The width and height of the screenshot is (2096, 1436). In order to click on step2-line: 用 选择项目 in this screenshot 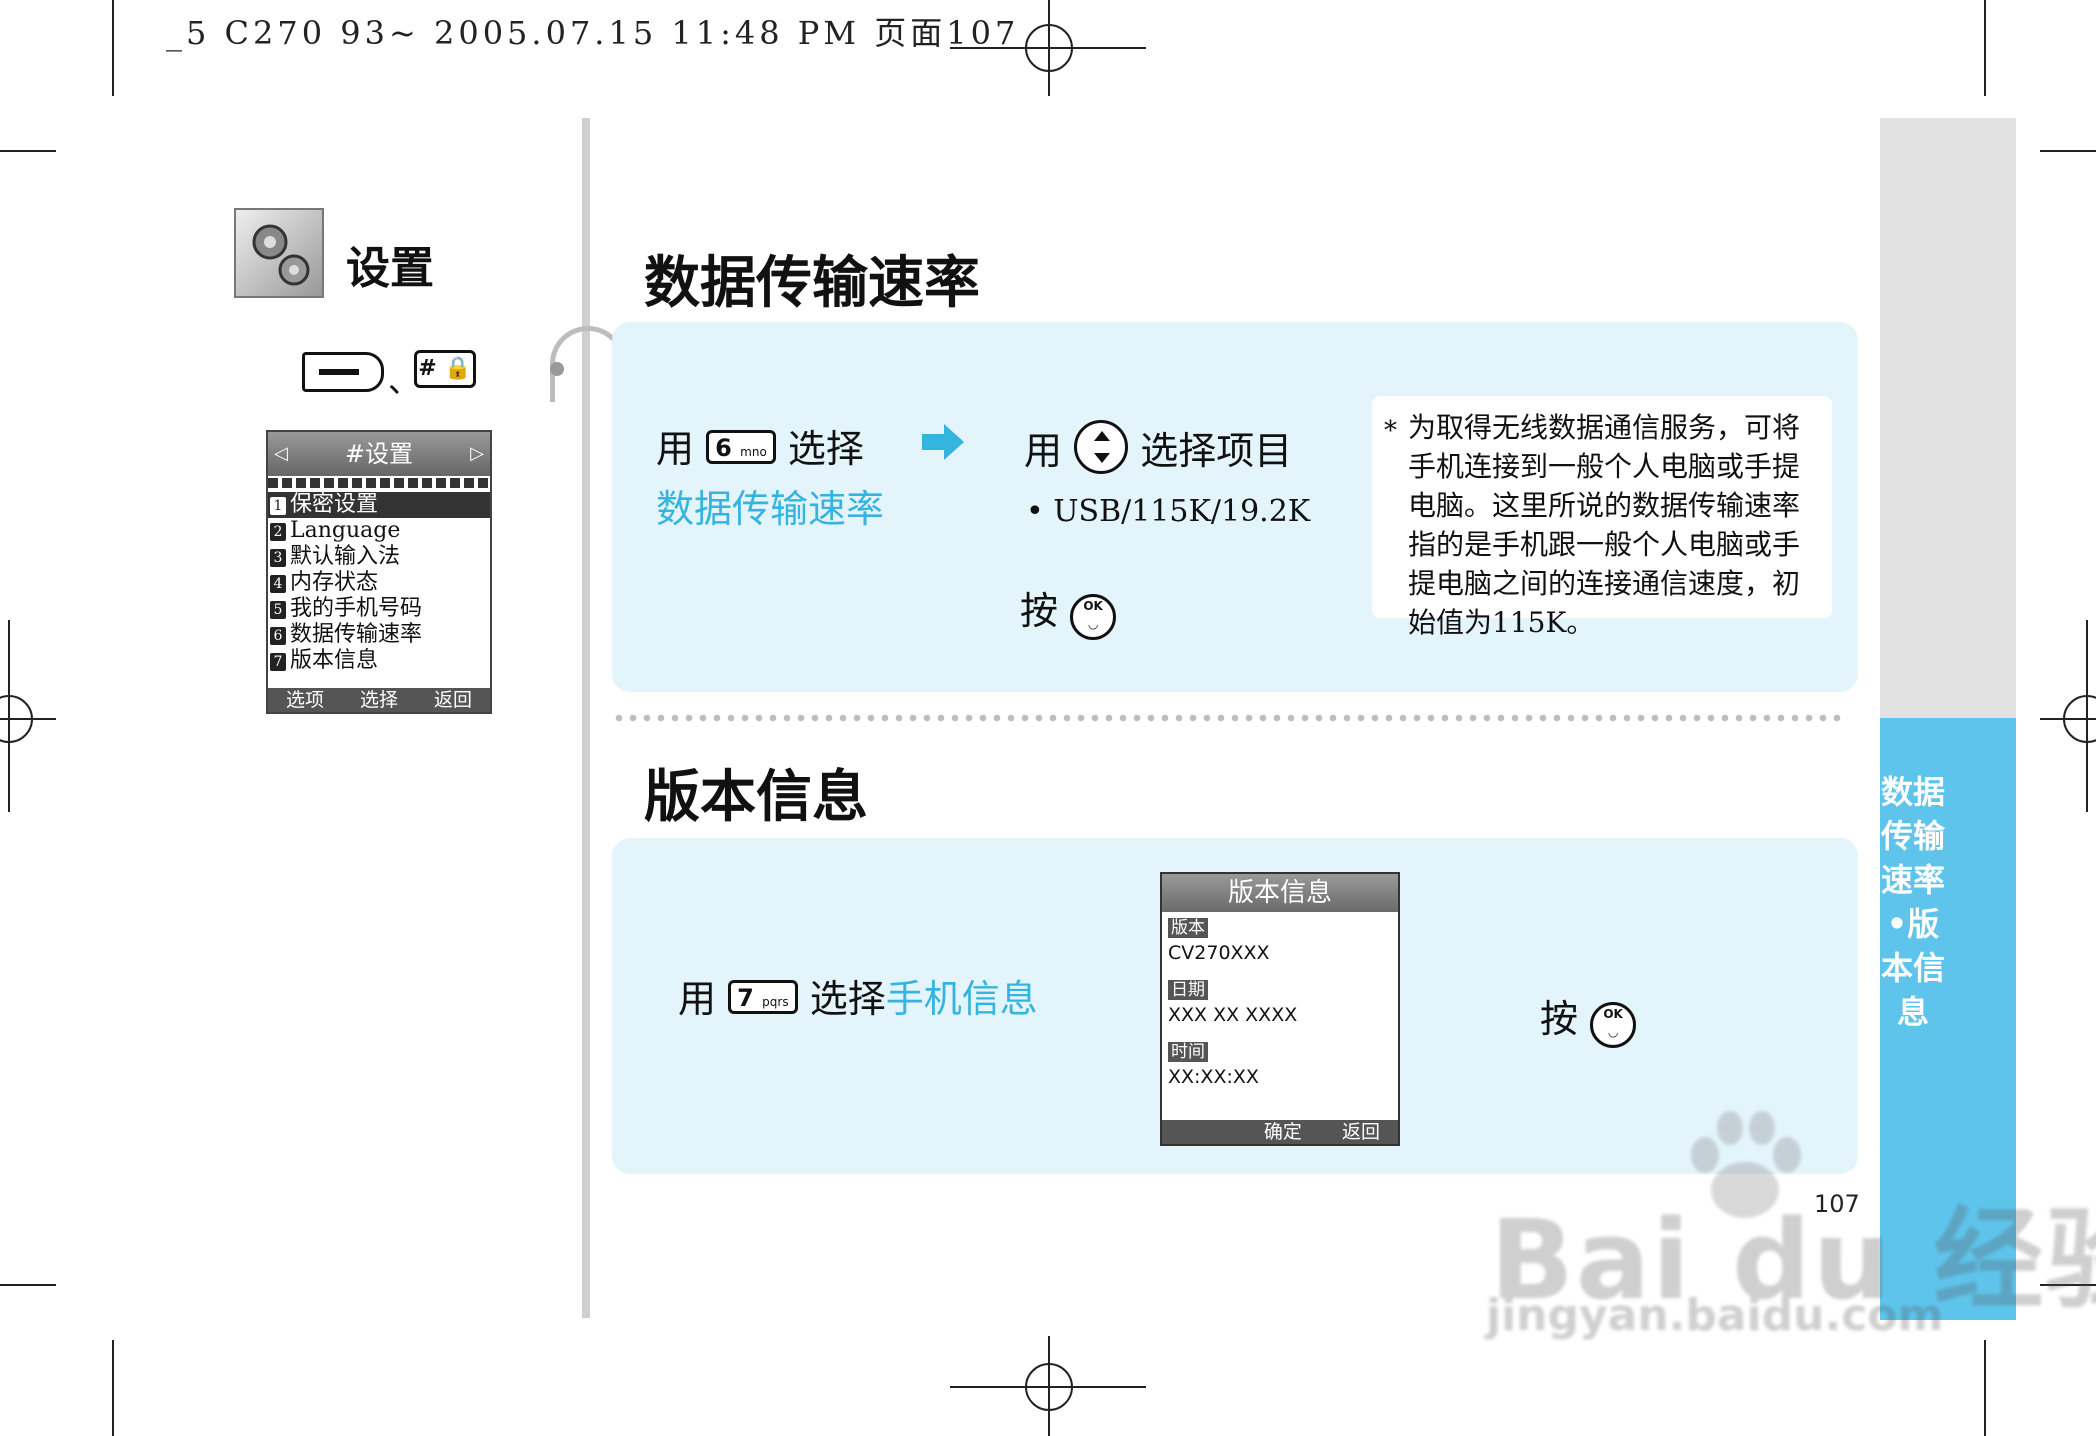, I will do `click(1158, 447)`.